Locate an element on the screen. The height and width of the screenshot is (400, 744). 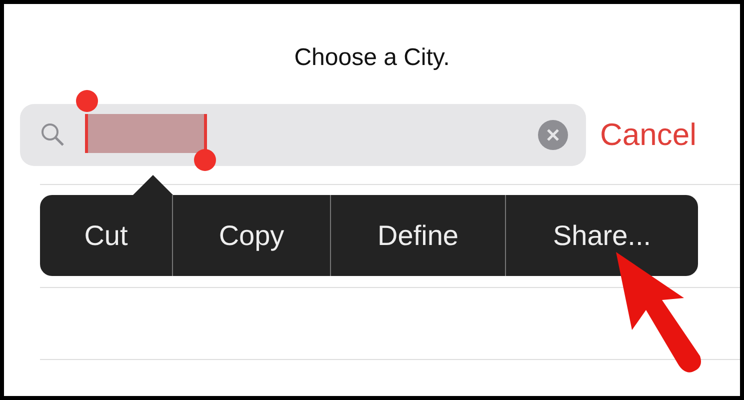
menu-item: Cut is located at coordinates (106, 235).